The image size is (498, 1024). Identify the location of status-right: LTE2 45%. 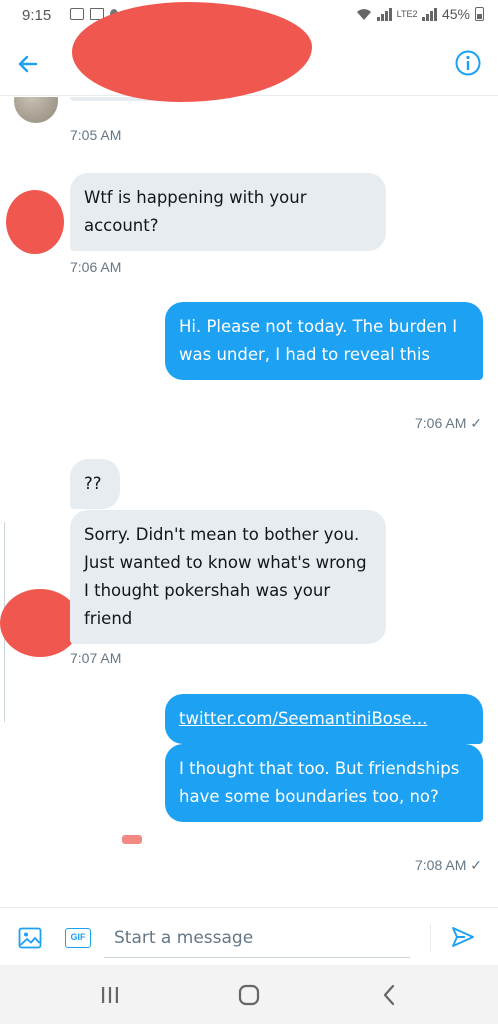
(420, 14).